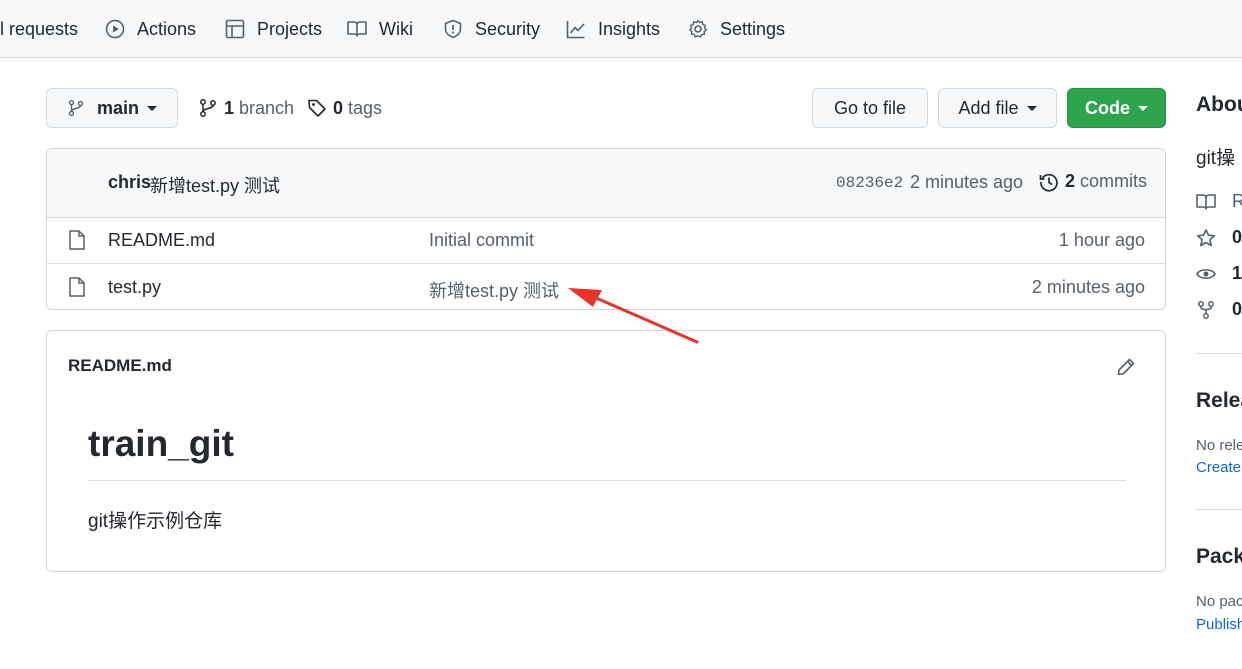 This screenshot has width=1242, height=669. I want to click on file-name: README.md, so click(161, 240).